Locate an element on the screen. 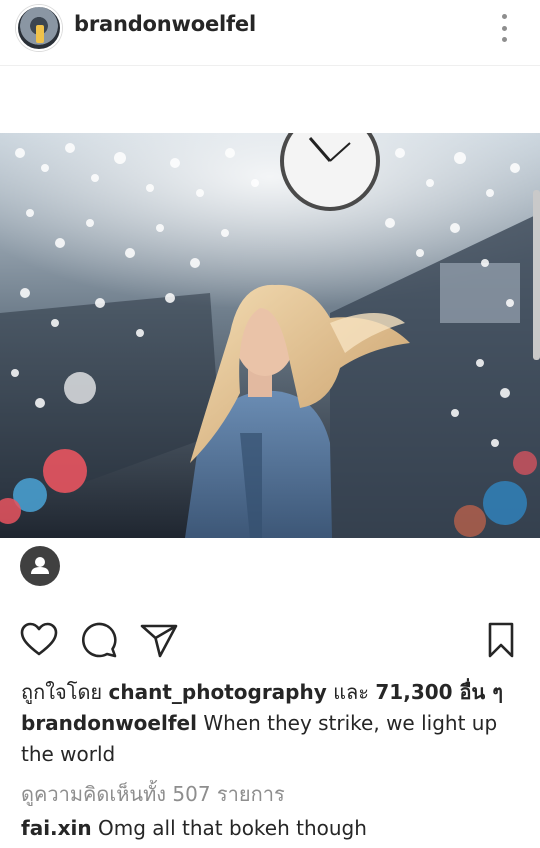  comment-bubble-icon is located at coordinates (99, 640).